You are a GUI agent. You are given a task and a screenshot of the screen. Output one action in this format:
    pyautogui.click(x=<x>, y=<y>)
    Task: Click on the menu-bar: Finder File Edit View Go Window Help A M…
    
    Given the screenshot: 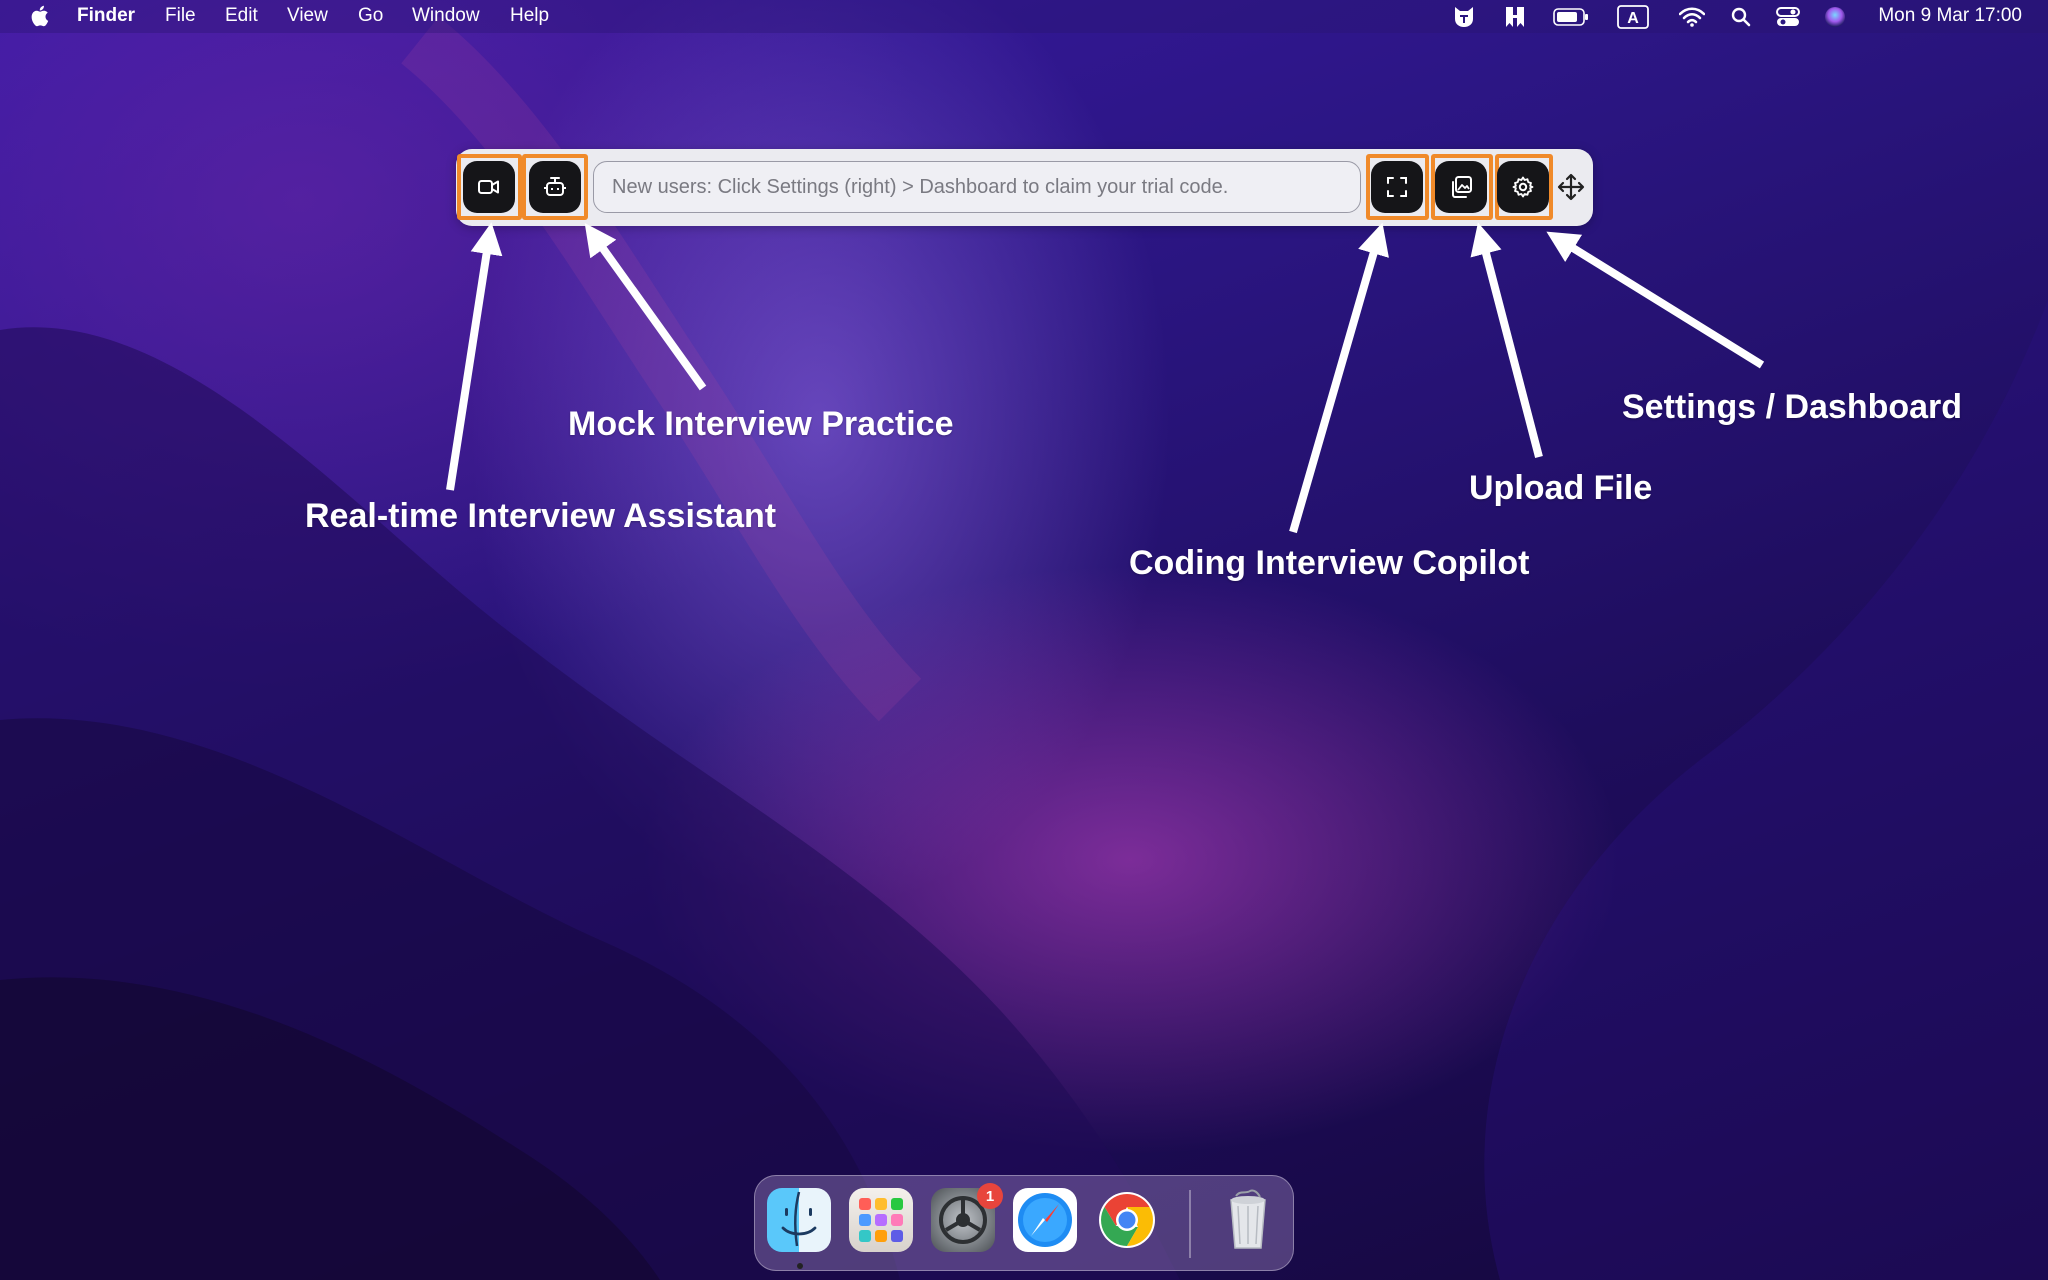 What is the action you would take?
    pyautogui.click(x=1024, y=16)
    